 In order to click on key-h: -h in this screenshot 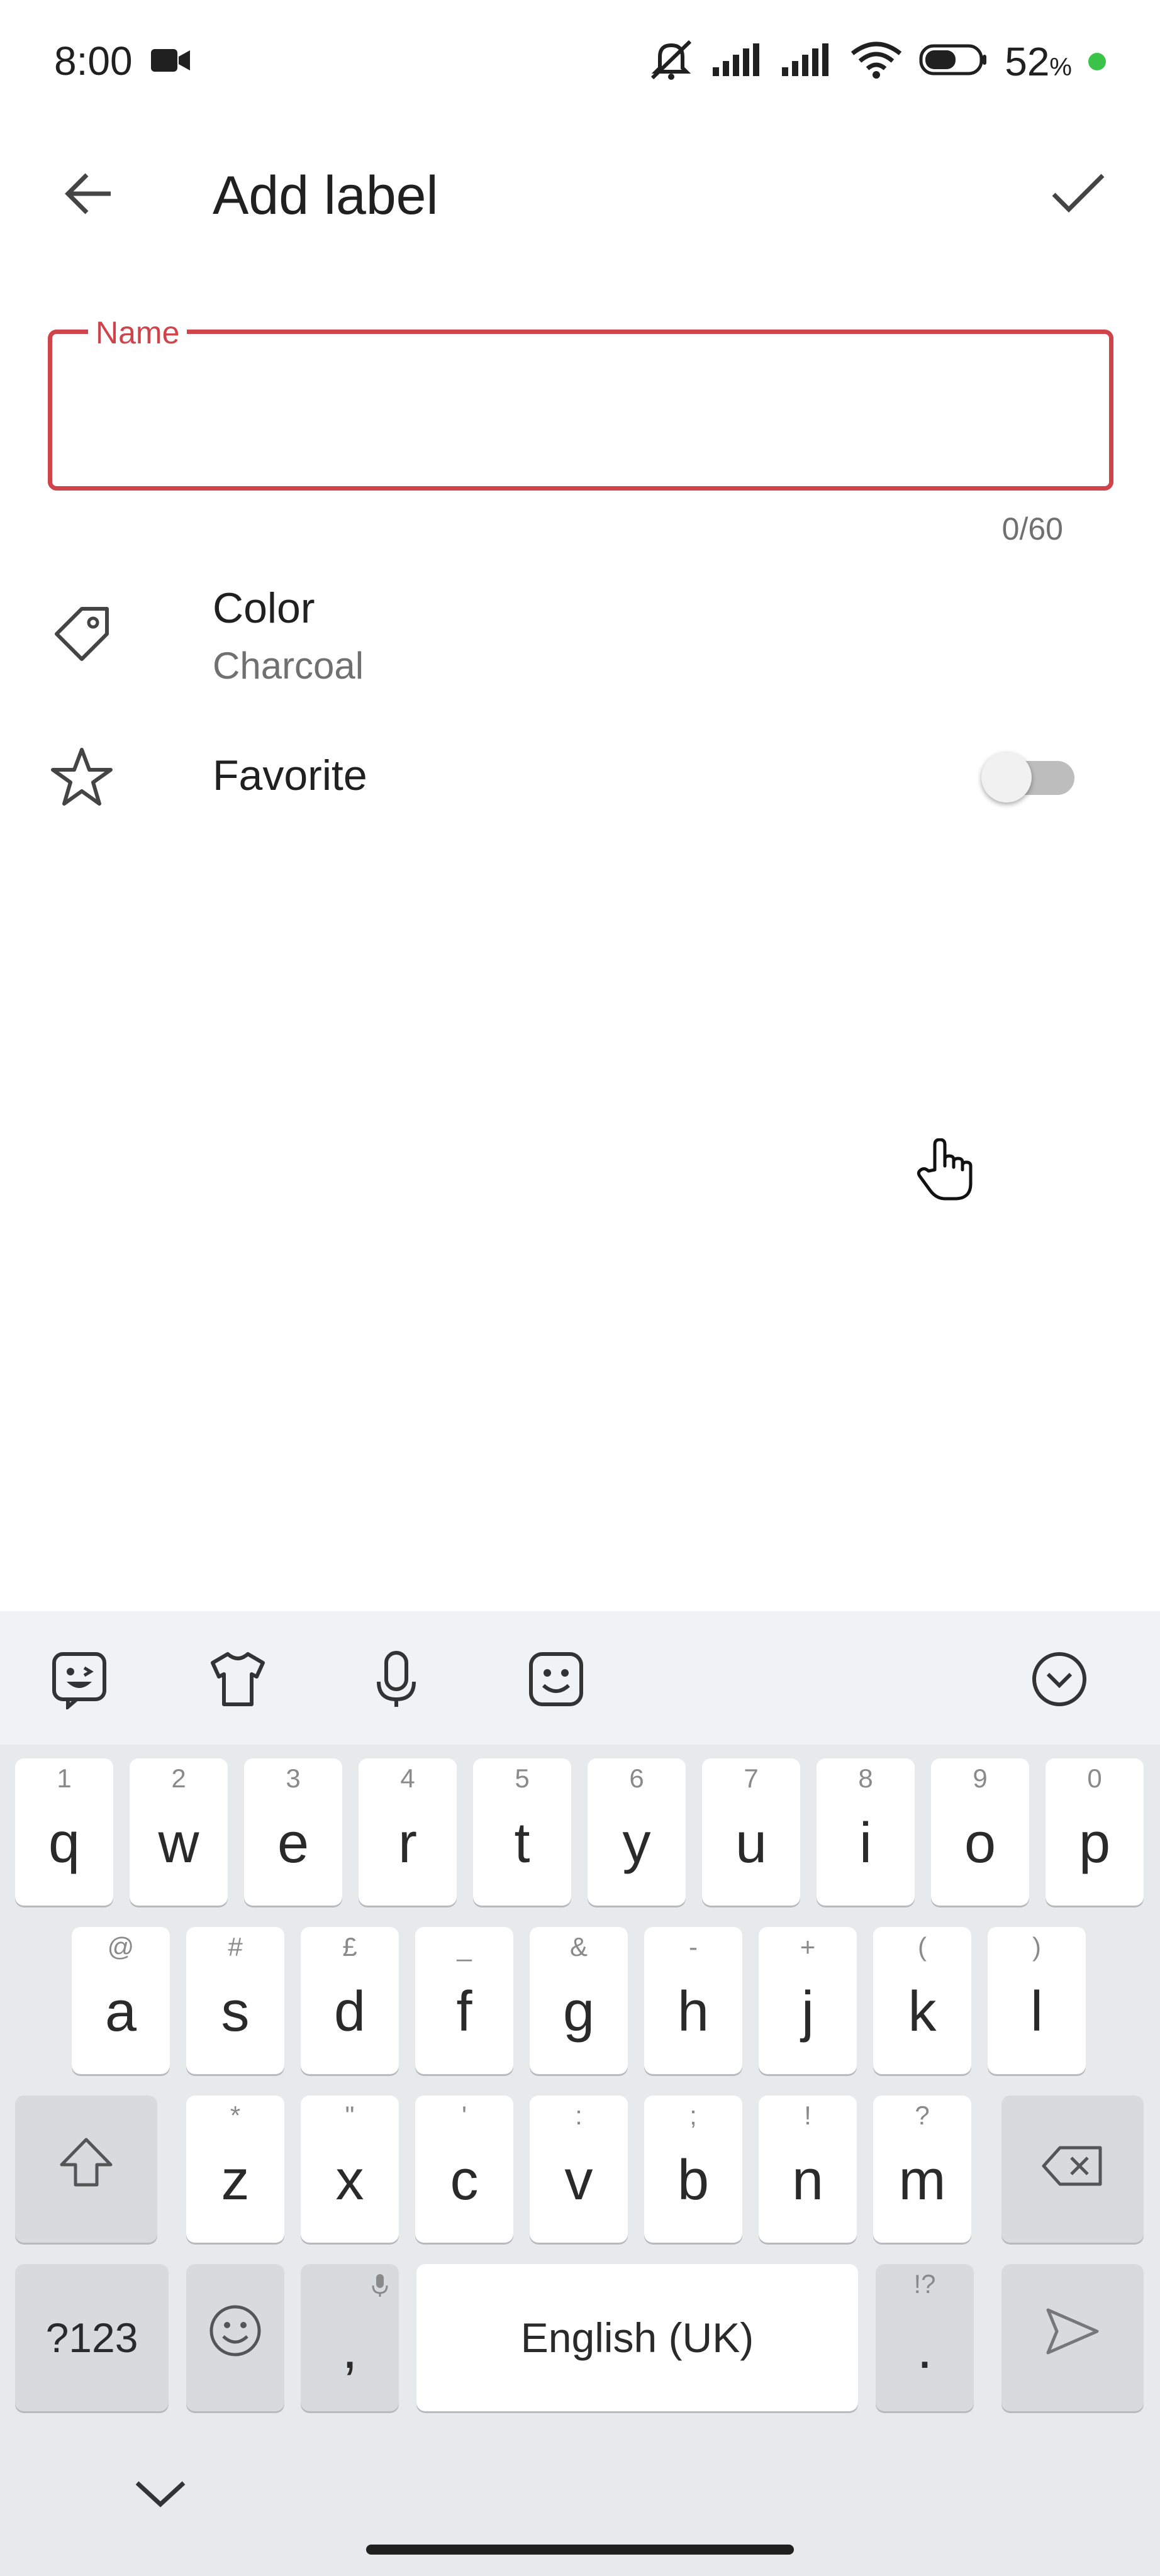, I will do `click(693, 2000)`.